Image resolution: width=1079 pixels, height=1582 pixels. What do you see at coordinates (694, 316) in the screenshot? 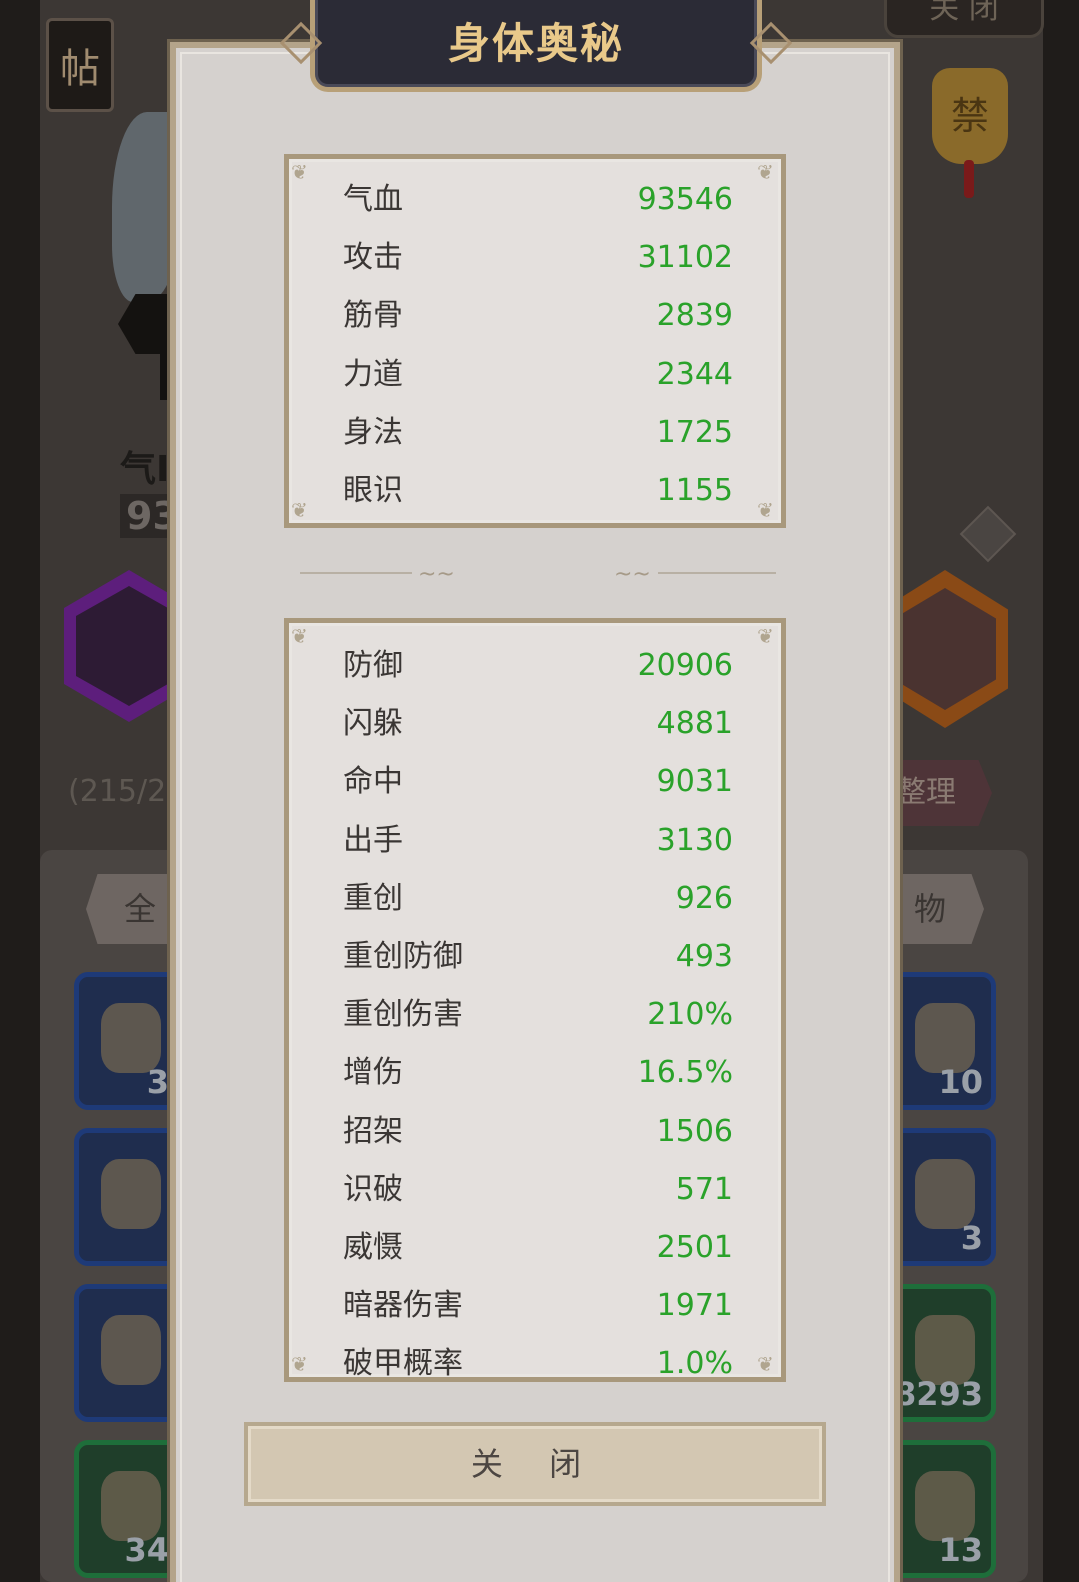
I see `stat-value: 2839` at bounding box center [694, 316].